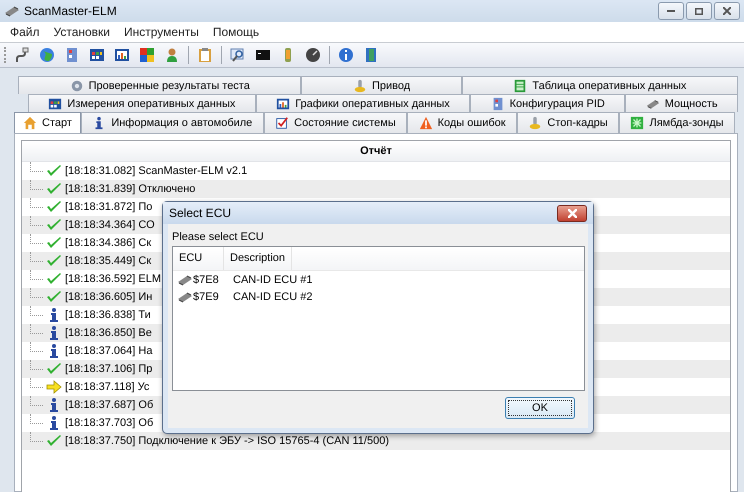 This screenshot has height=492, width=744. Describe the element at coordinates (82, 32) in the screenshot. I see `menu-item: Установки` at that location.